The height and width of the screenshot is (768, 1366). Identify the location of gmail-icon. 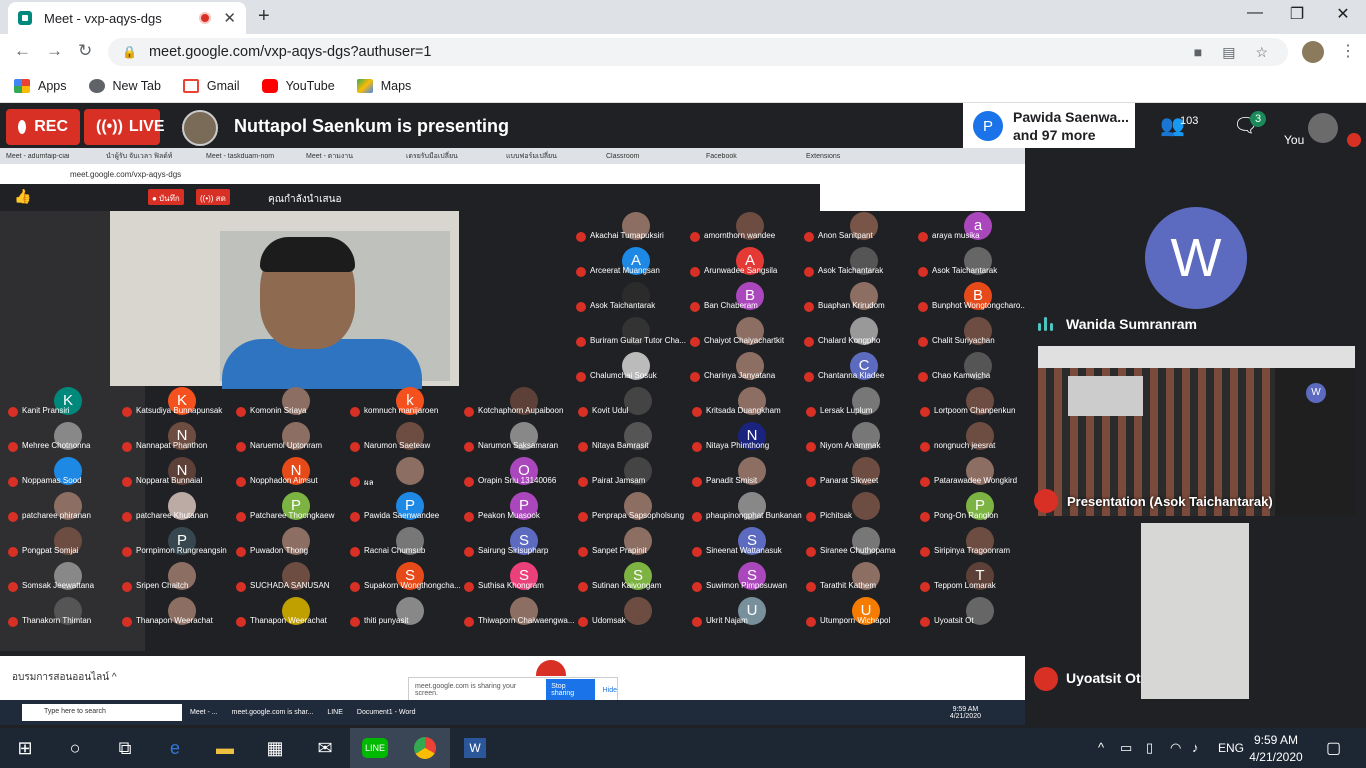
(190, 86).